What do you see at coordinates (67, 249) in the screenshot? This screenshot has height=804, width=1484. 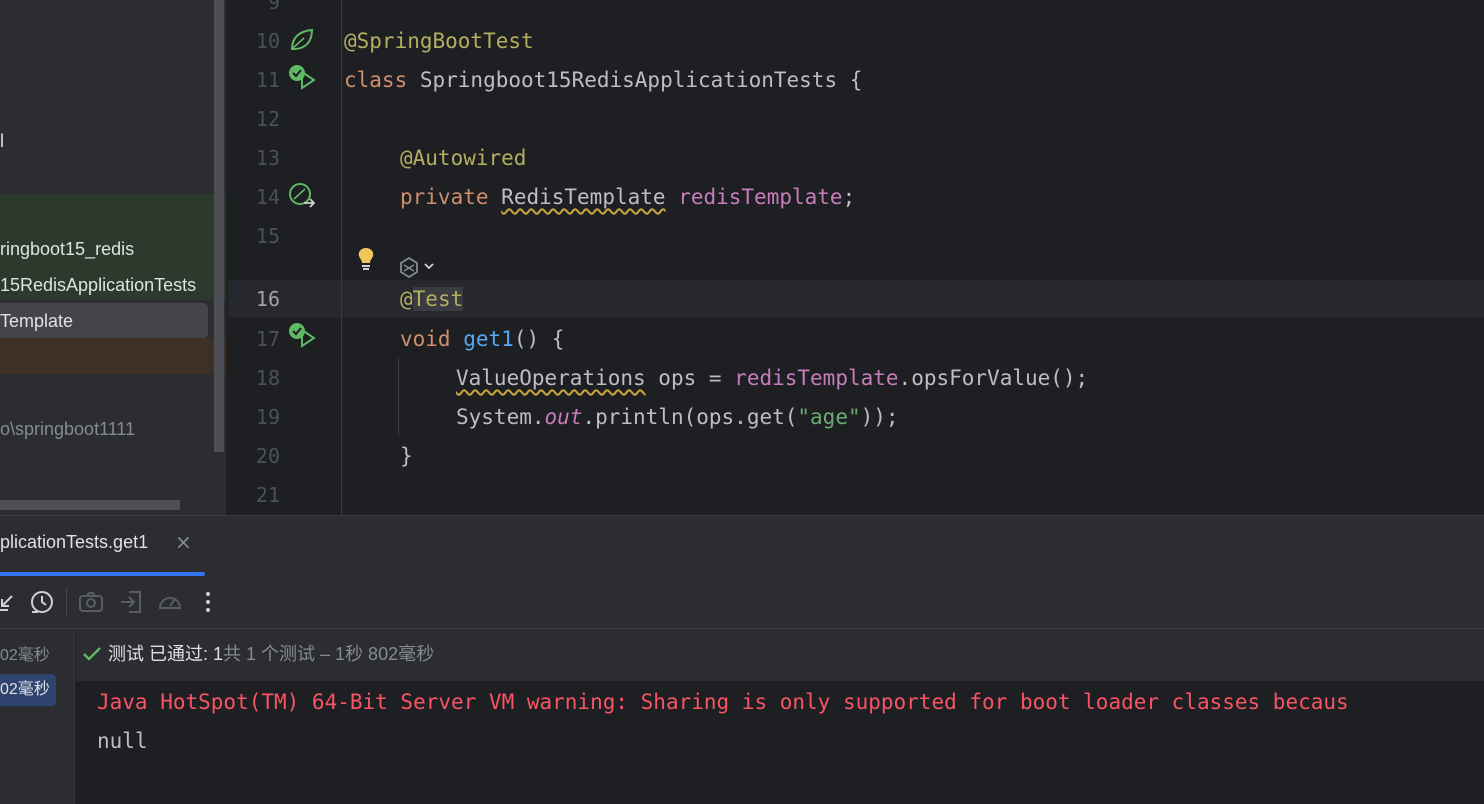 I see `project-tree-item-package: ringboot15_redis` at bounding box center [67, 249].